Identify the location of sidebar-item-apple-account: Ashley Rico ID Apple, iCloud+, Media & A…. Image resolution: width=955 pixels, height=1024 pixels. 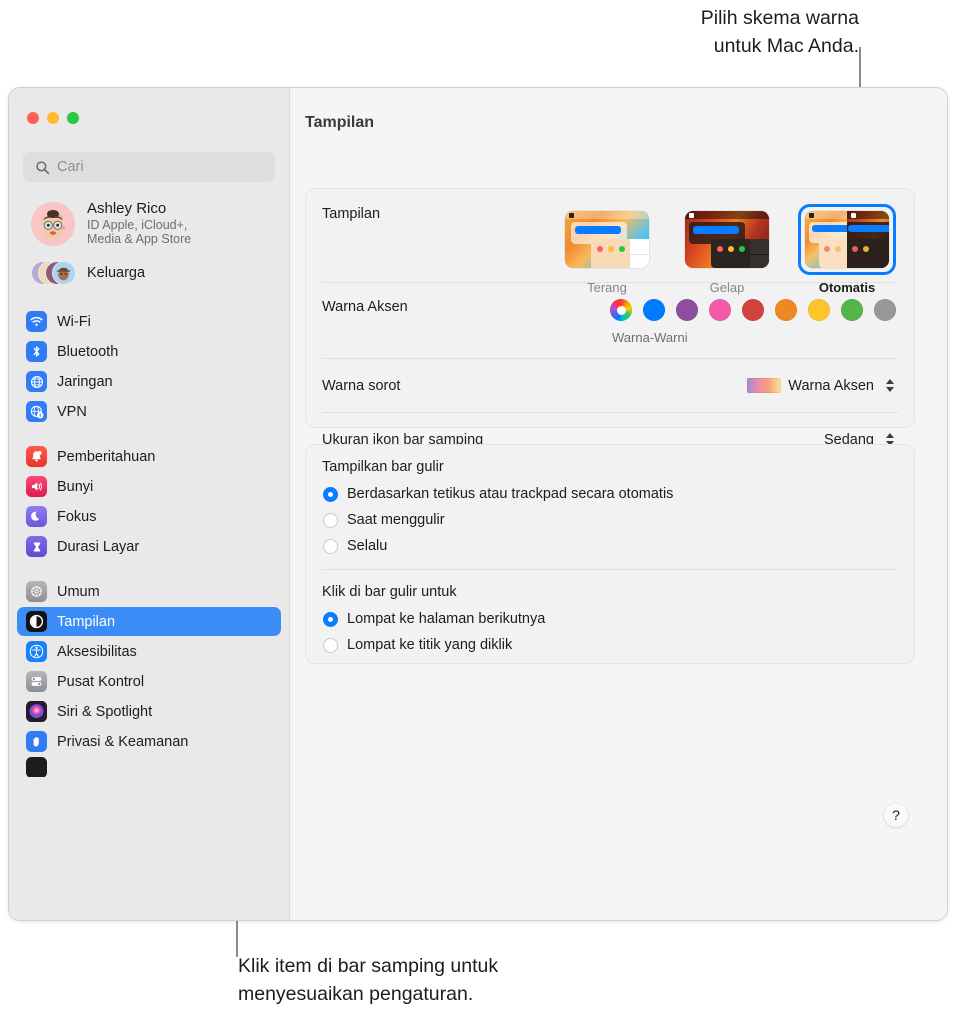
(149, 223).